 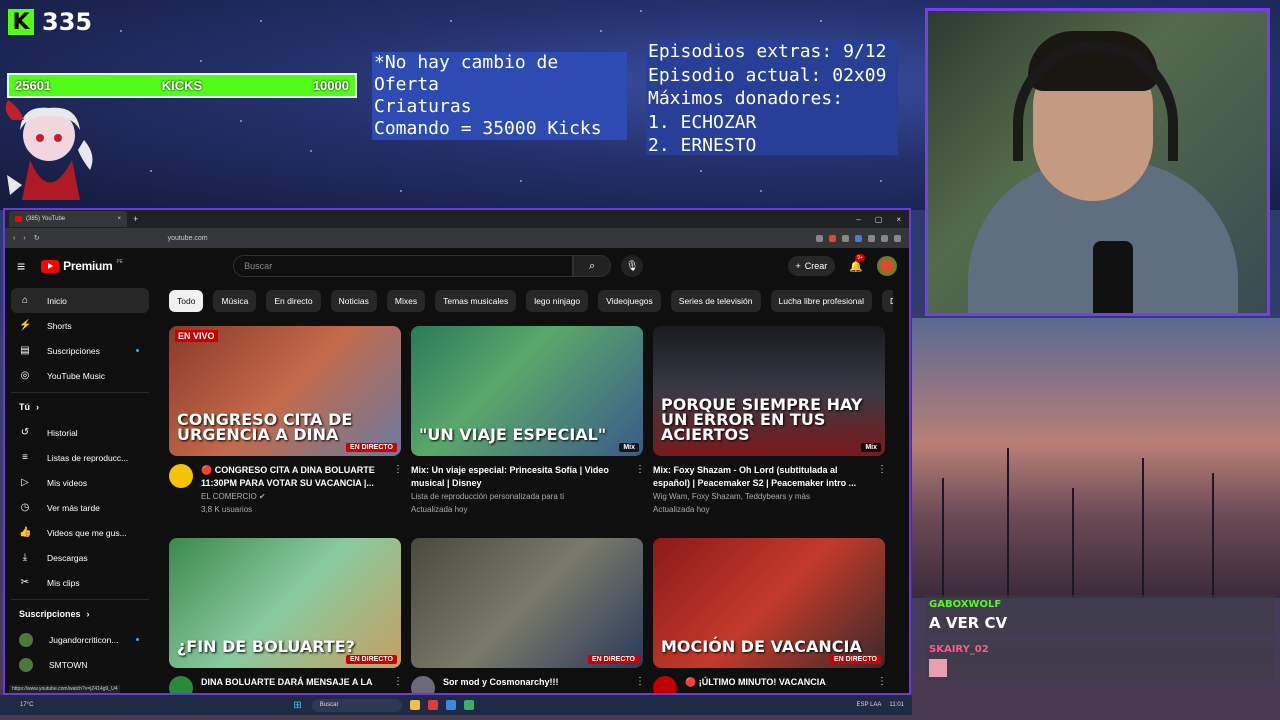 I want to click on sidebar-item: ⚡ Shorts, so click(x=80, y=325).